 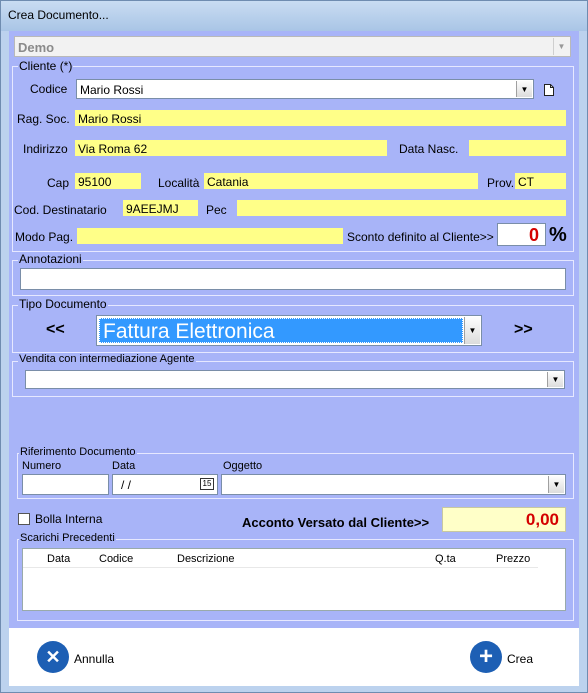 I want to click on percent-sign: %, so click(x=558, y=235).